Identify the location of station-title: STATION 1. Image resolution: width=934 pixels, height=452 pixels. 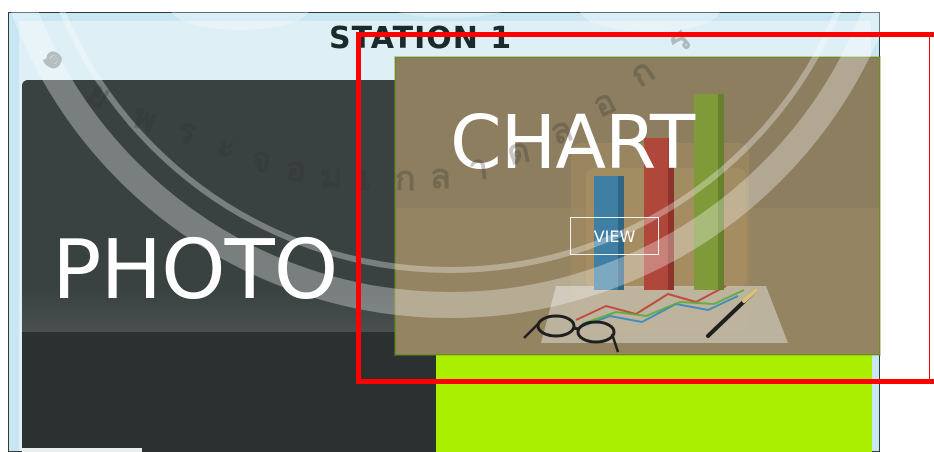
(421, 38).